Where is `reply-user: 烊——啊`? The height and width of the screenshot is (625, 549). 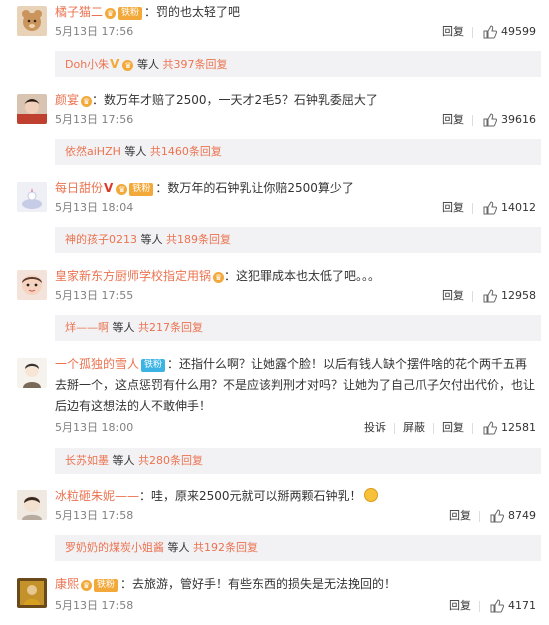
reply-user: 烊——啊 is located at coordinates (87, 327).